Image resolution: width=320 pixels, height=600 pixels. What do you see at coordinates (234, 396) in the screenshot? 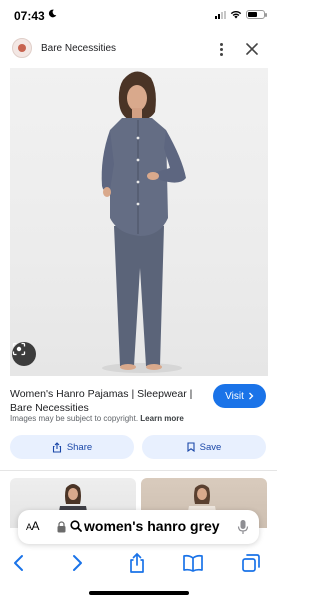
I see `visit-button-label: Visit` at bounding box center [234, 396].